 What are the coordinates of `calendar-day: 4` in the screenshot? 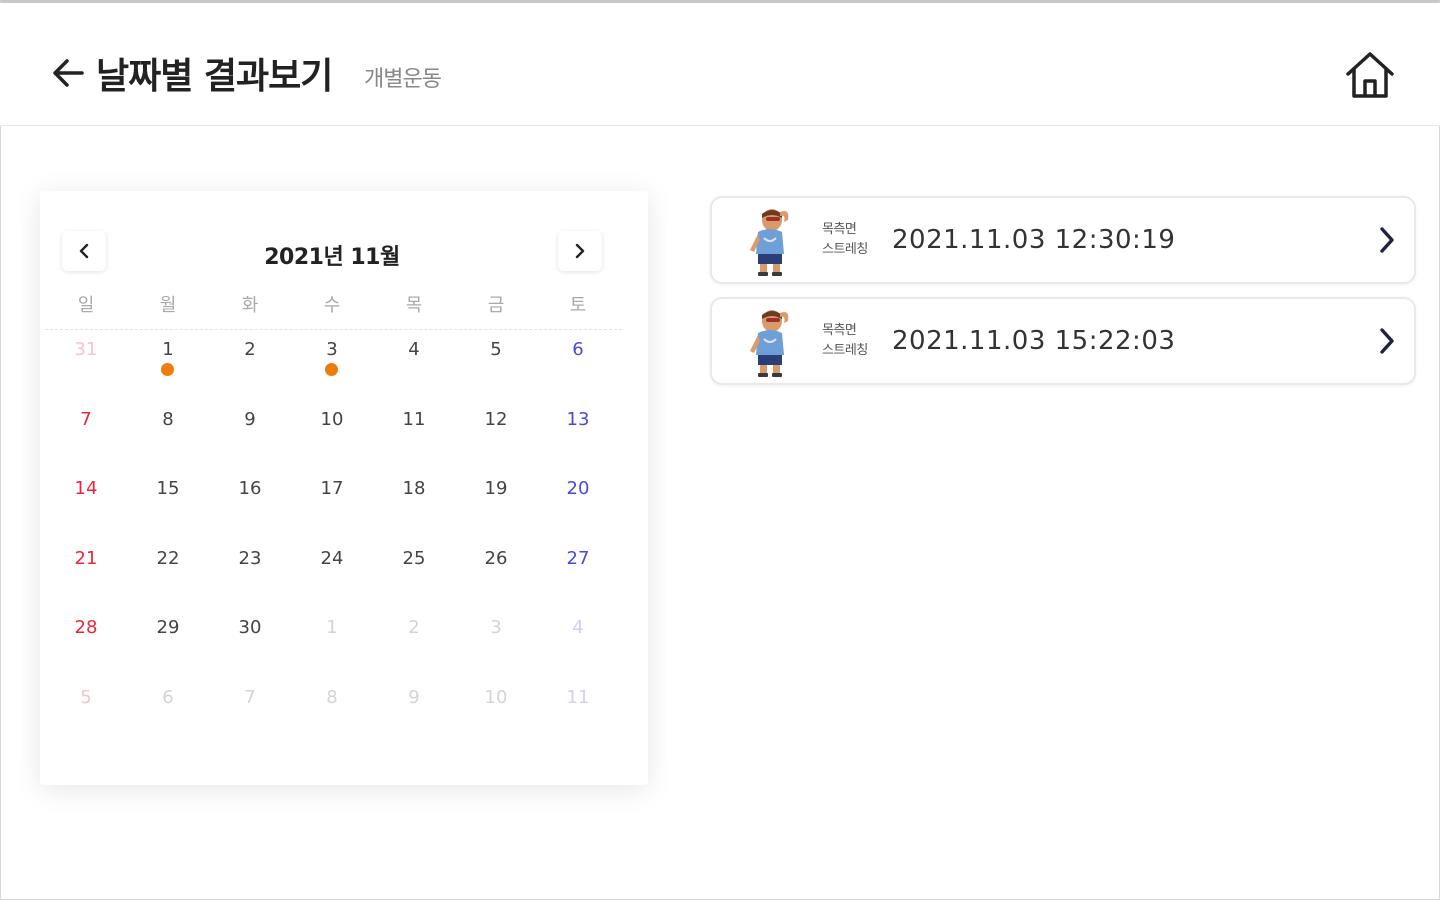 It's located at (414, 372).